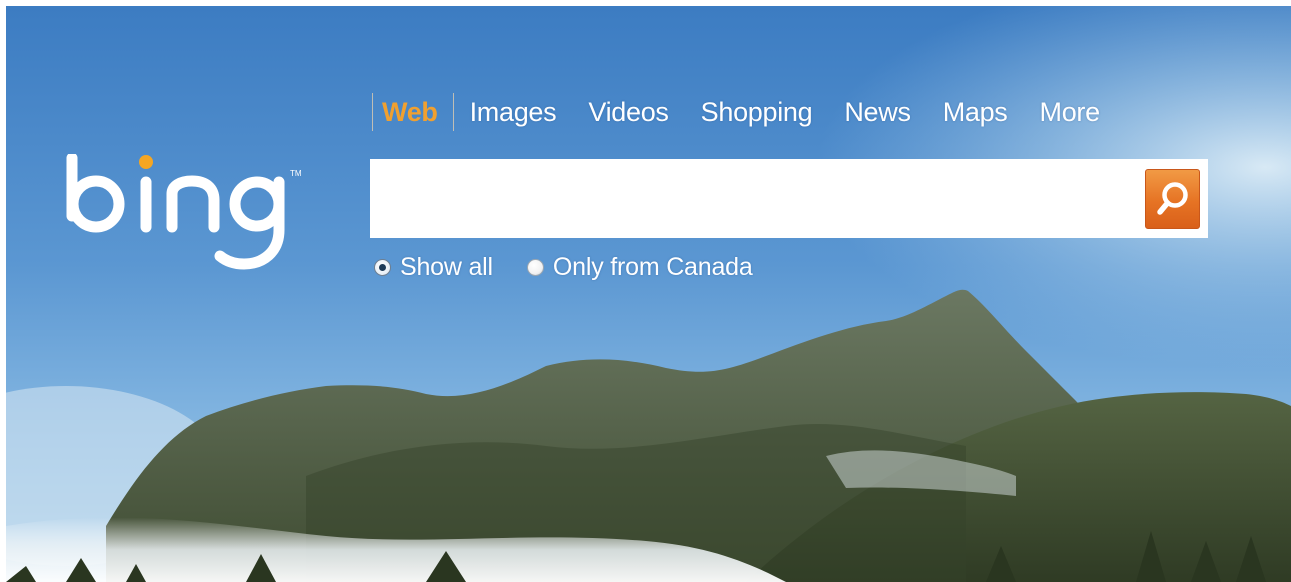 The height and width of the screenshot is (582, 1291). Describe the element at coordinates (410, 112) in the screenshot. I see `nav-tab-web: Web` at that location.